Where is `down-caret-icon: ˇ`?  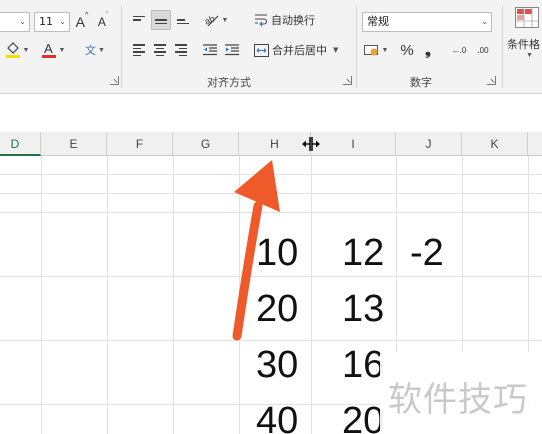 down-caret-icon: ˇ is located at coordinates (107, 15).